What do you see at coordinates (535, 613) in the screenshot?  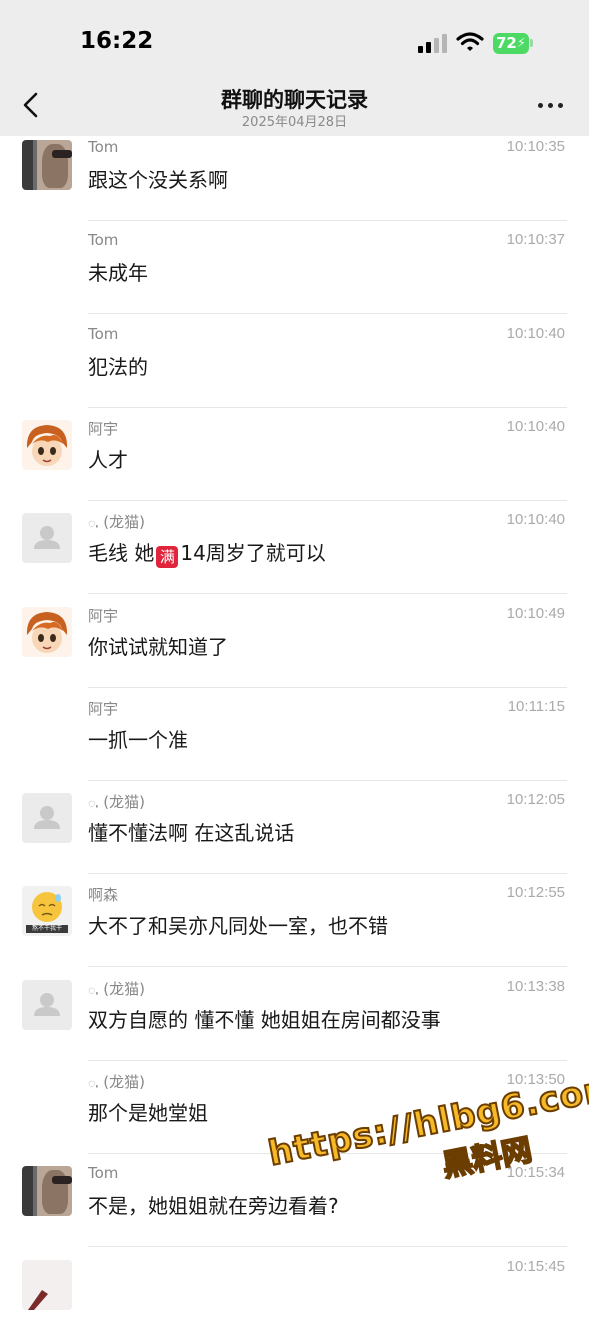 I see `message-time: 10:10:49` at bounding box center [535, 613].